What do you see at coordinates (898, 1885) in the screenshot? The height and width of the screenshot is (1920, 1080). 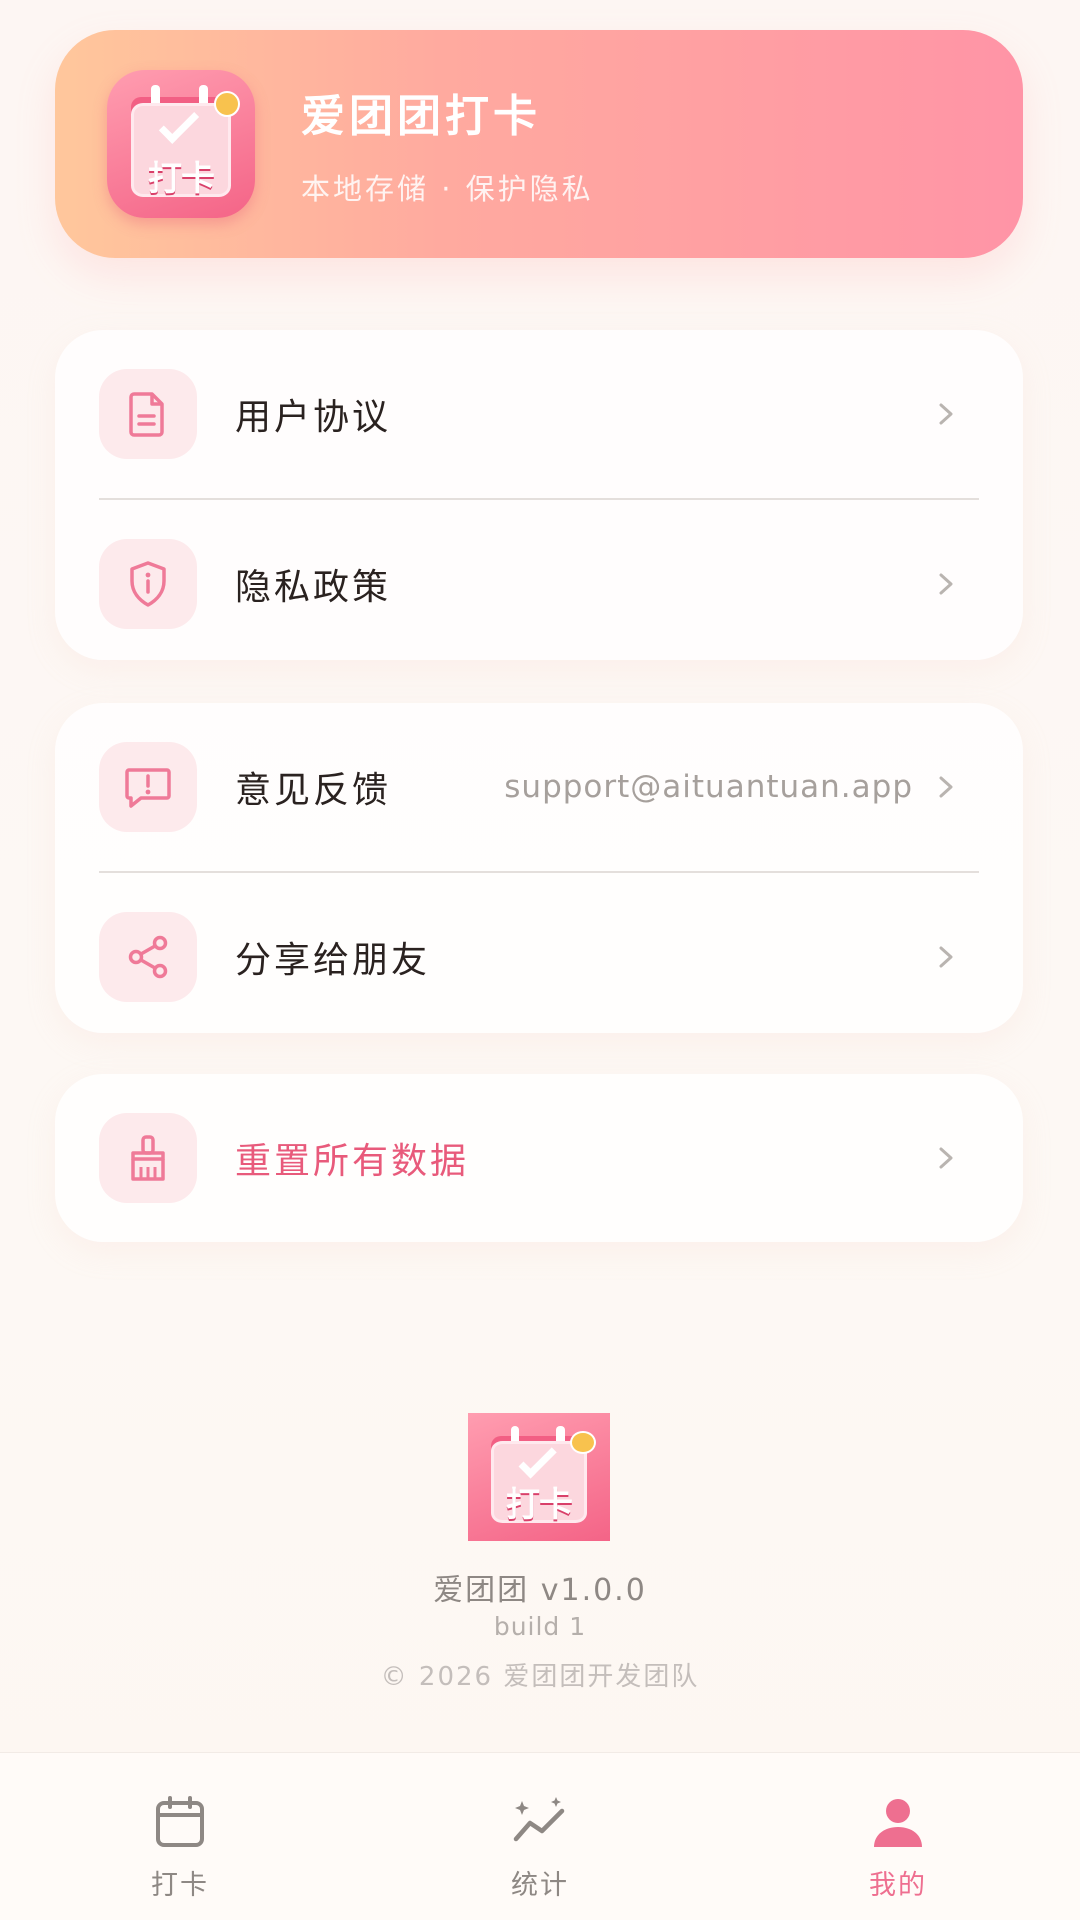 I see `tab-label: 我的` at bounding box center [898, 1885].